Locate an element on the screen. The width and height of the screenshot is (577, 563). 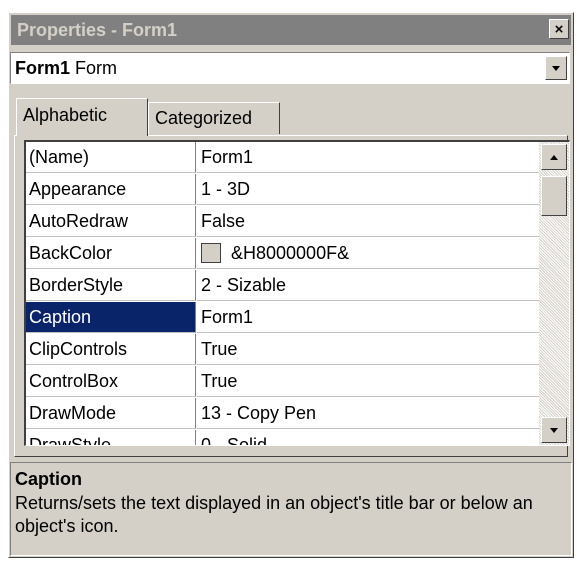
property-name: ControlBox is located at coordinates (111, 381).